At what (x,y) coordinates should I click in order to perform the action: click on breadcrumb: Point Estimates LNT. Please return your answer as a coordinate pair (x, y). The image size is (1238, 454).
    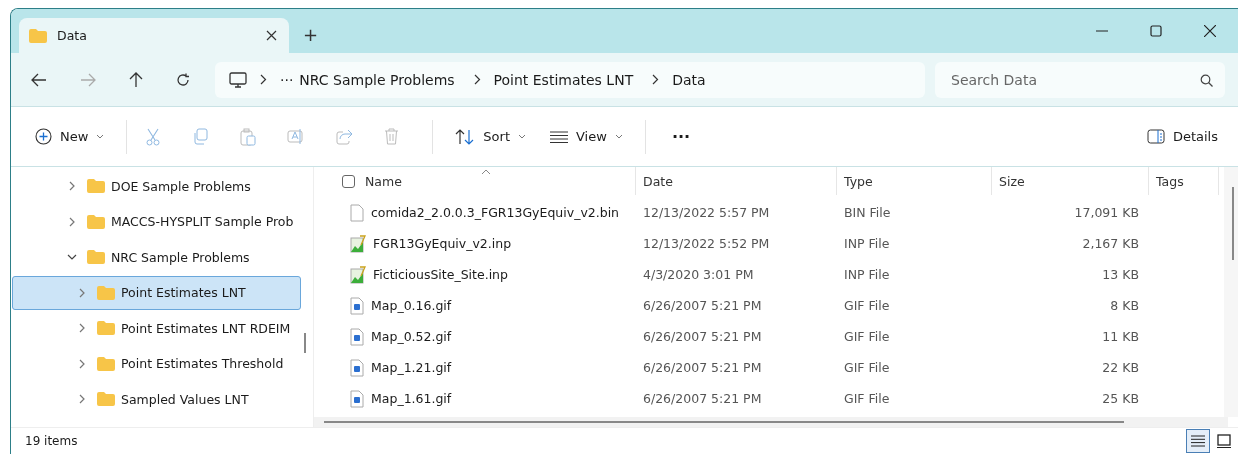
    Looking at the image, I should click on (563, 79).